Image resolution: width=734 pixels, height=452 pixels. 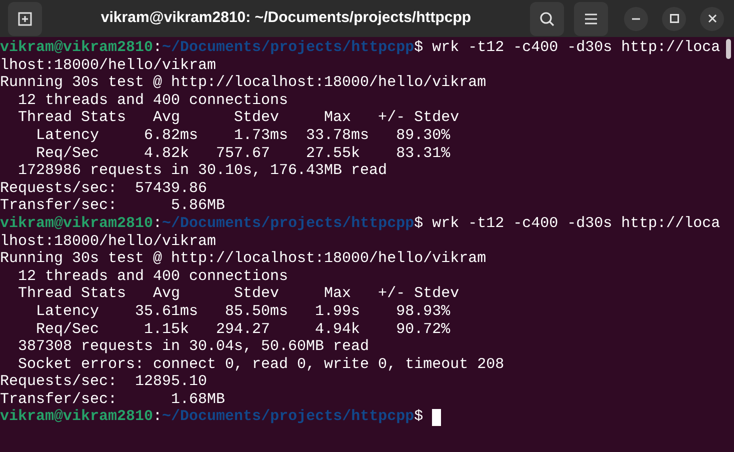 I want to click on minimize-button, so click(x=636, y=18).